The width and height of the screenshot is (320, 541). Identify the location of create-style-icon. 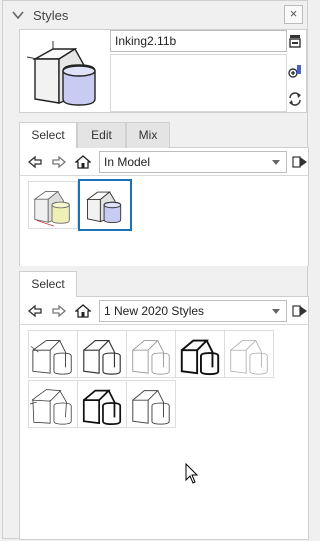
(295, 71).